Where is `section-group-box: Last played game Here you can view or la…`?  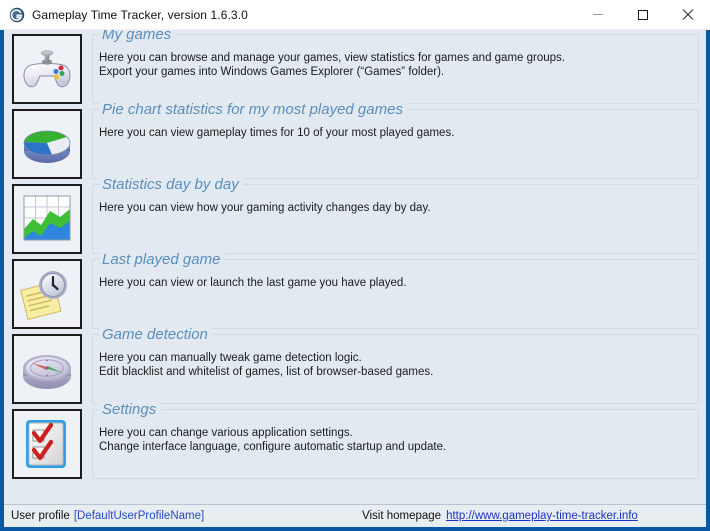
section-group-box: Last played game Here you can view or la… is located at coordinates (395, 290).